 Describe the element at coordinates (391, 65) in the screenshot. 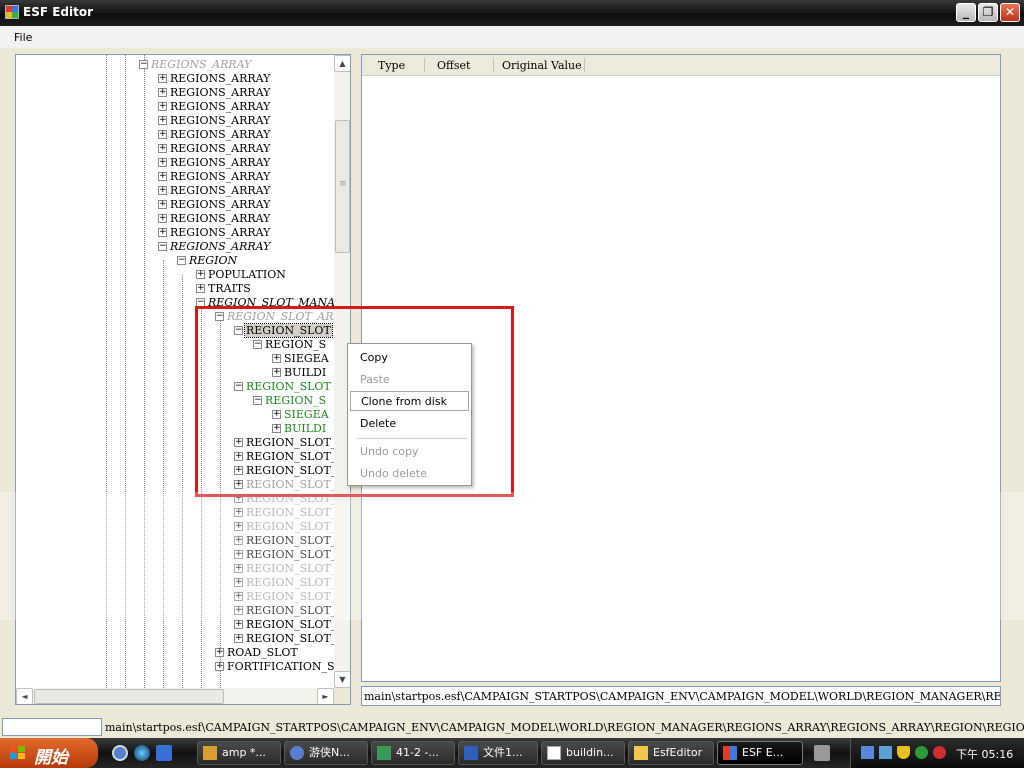

I see `column-type: Type` at that location.